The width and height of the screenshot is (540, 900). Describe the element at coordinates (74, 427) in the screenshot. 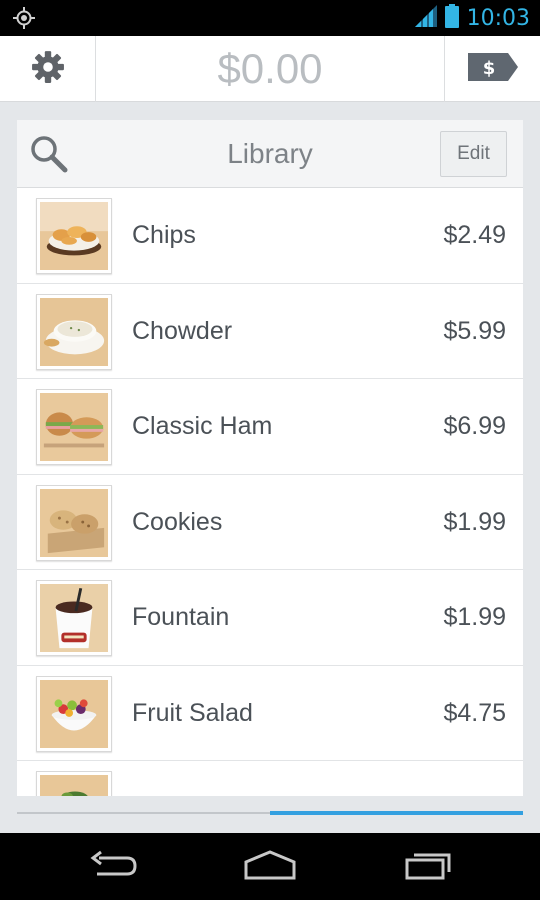

I see `item-thumbnail-classic-ham` at that location.